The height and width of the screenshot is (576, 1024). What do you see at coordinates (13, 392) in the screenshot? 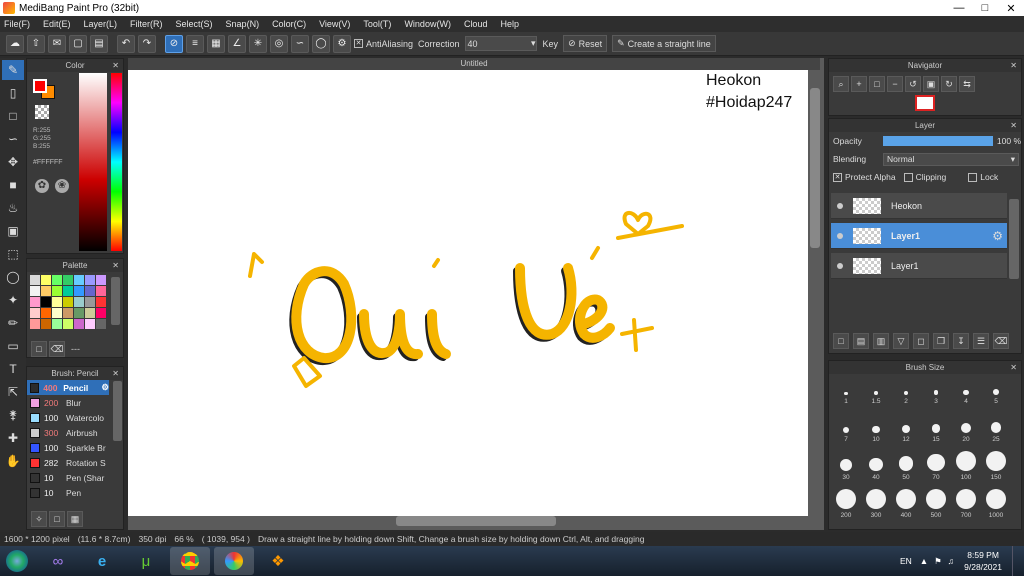
I see `operation-tool-icon: ⇱` at bounding box center [13, 392].